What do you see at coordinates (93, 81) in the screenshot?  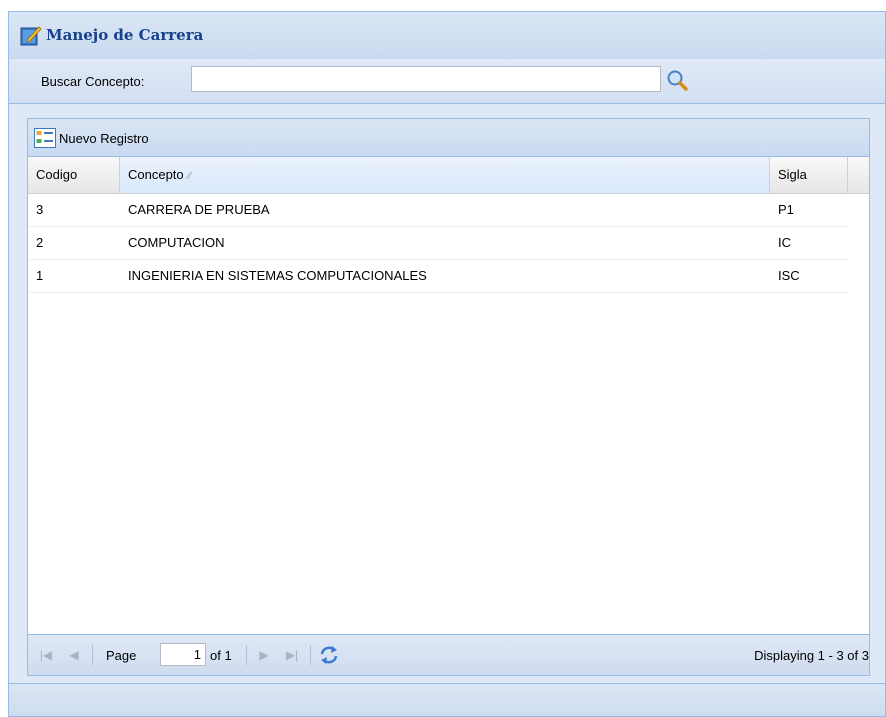 I see `search-label: Buscar Concepto:` at bounding box center [93, 81].